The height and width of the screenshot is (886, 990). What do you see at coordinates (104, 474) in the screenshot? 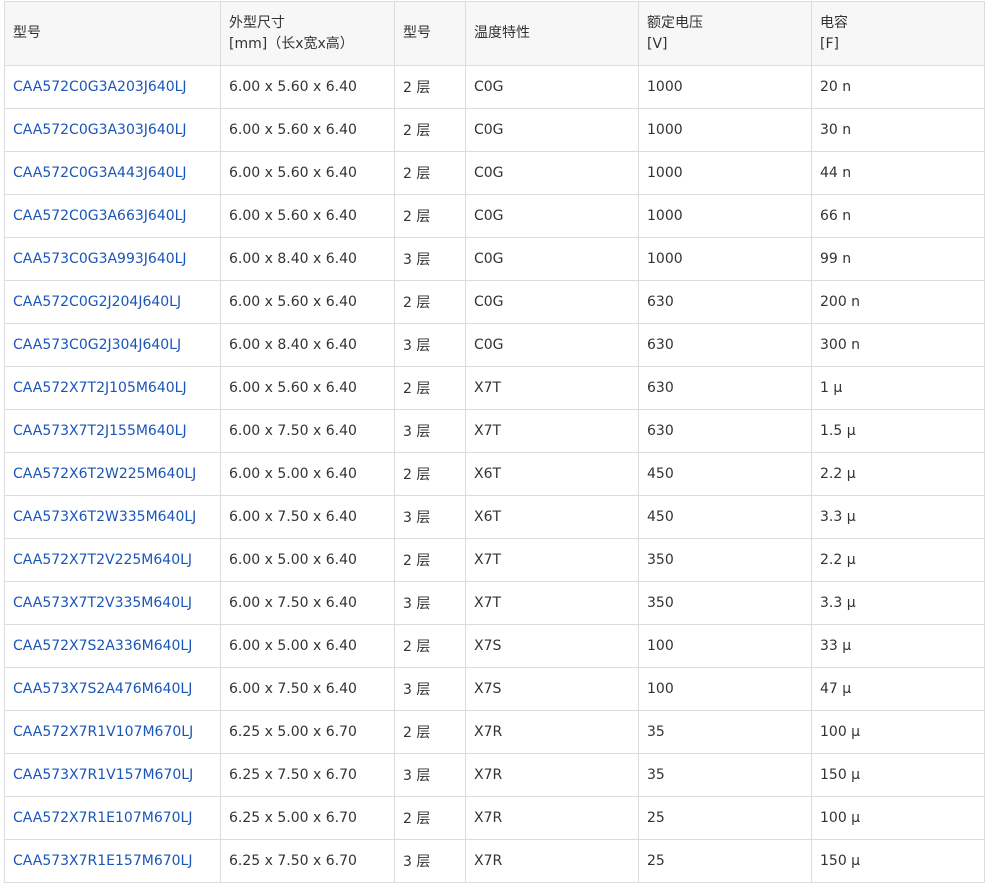
I see `part-number-link: CAA572X6T2W225M640LJ` at bounding box center [104, 474].